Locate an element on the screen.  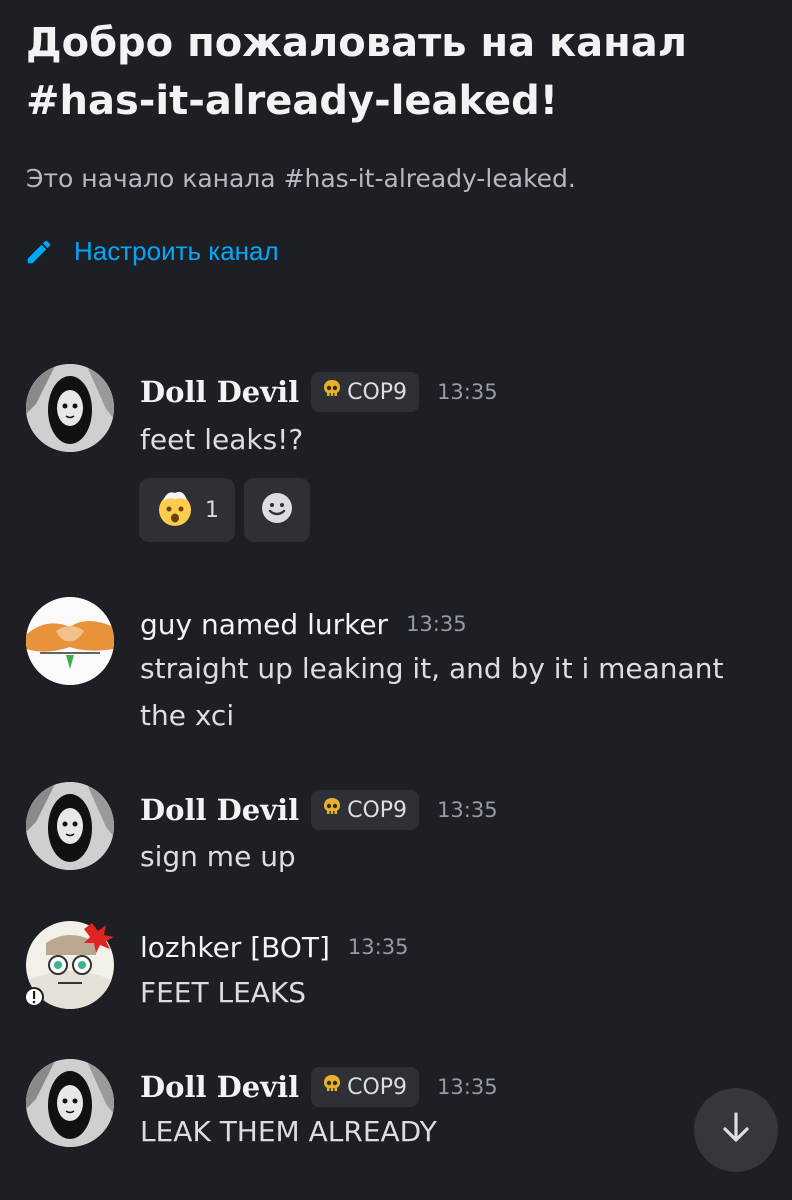
reaction-mind-blown: 1 is located at coordinates (187, 510).